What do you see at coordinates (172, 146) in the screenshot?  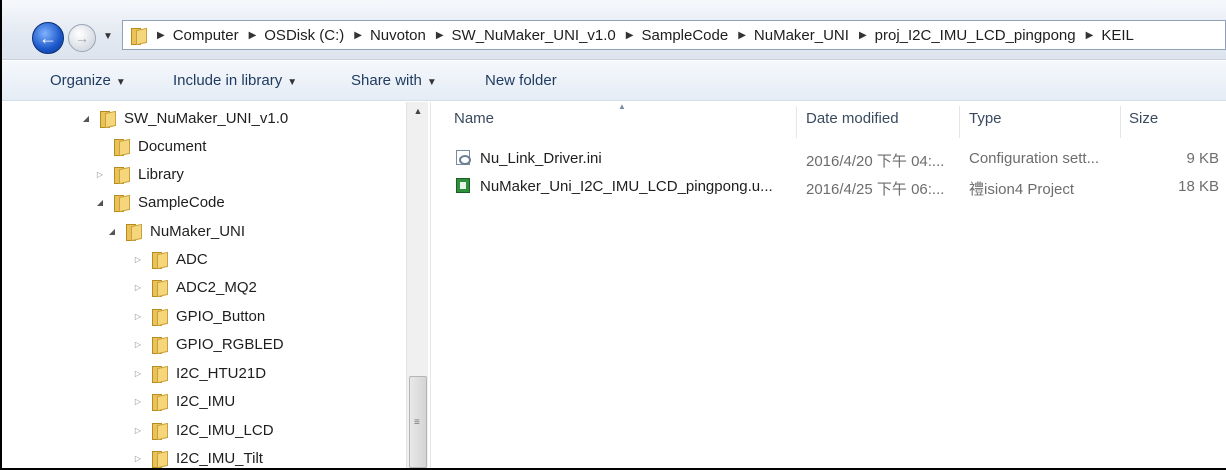 I see `tree-item-label: Document` at bounding box center [172, 146].